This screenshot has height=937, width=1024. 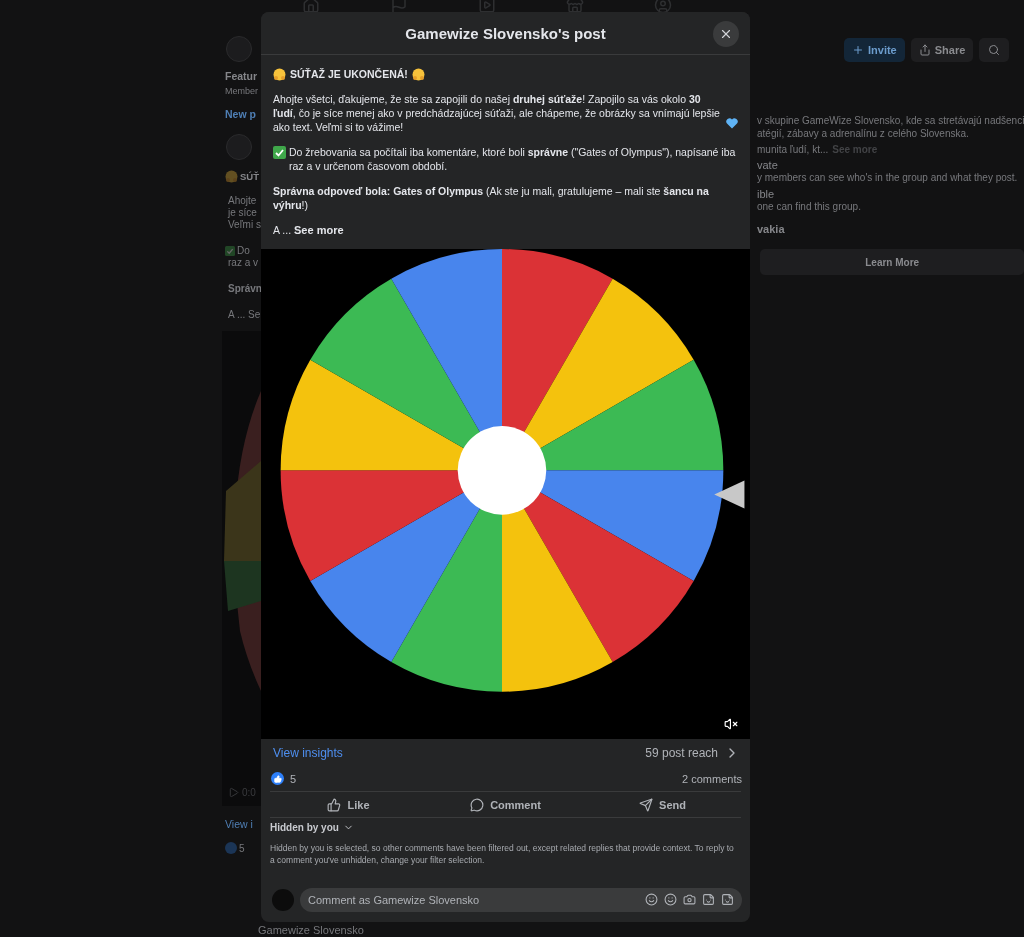 I want to click on filter-note: Hidden by you is selected, so other comments have been filtered out, except related replies that provide context. To reply to a comment you've unhidden, change your filter selection., so click(x=502, y=854).